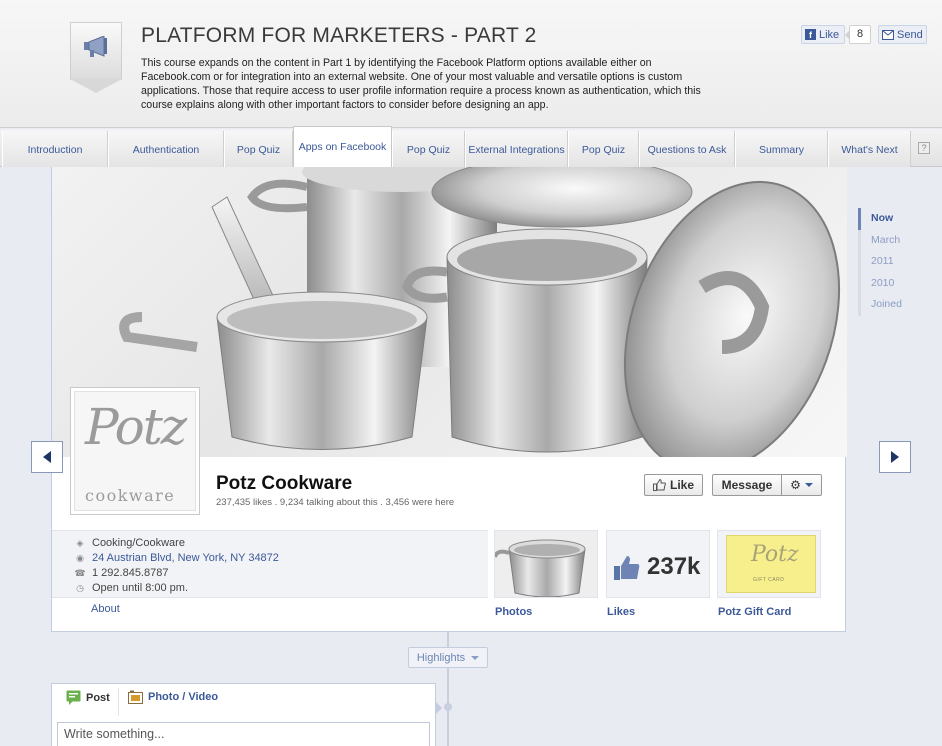 This screenshot has height=746, width=942. I want to click on category-text: Cooking/Cookware, so click(138, 543).